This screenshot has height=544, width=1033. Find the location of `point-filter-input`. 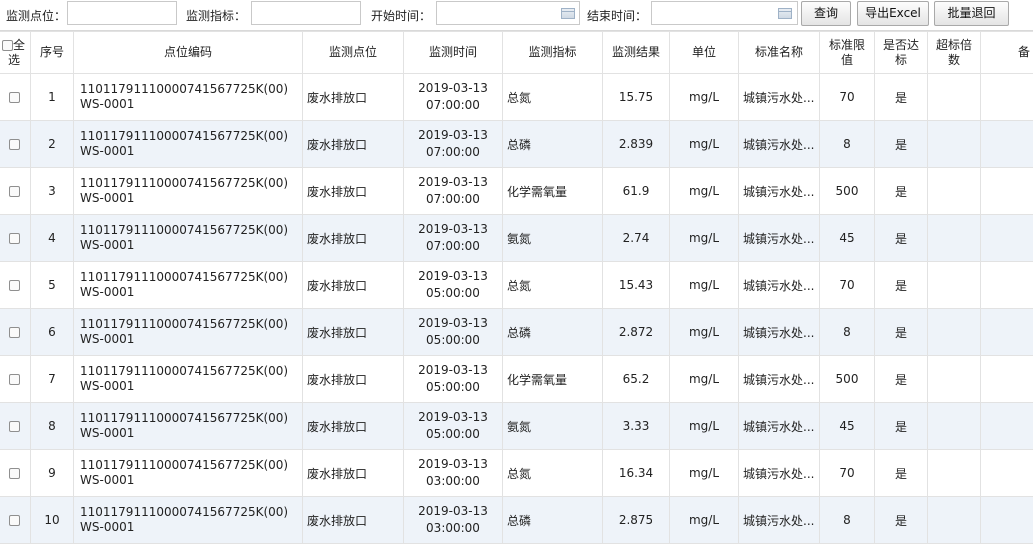

point-filter-input is located at coordinates (122, 13).